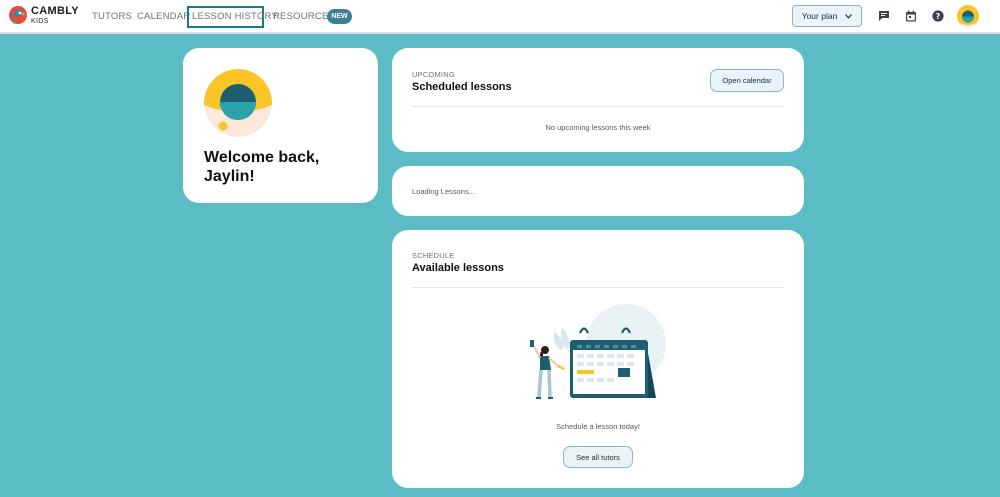  What do you see at coordinates (304, 16) in the screenshot?
I see `nav-resources: RESOURCES` at bounding box center [304, 16].